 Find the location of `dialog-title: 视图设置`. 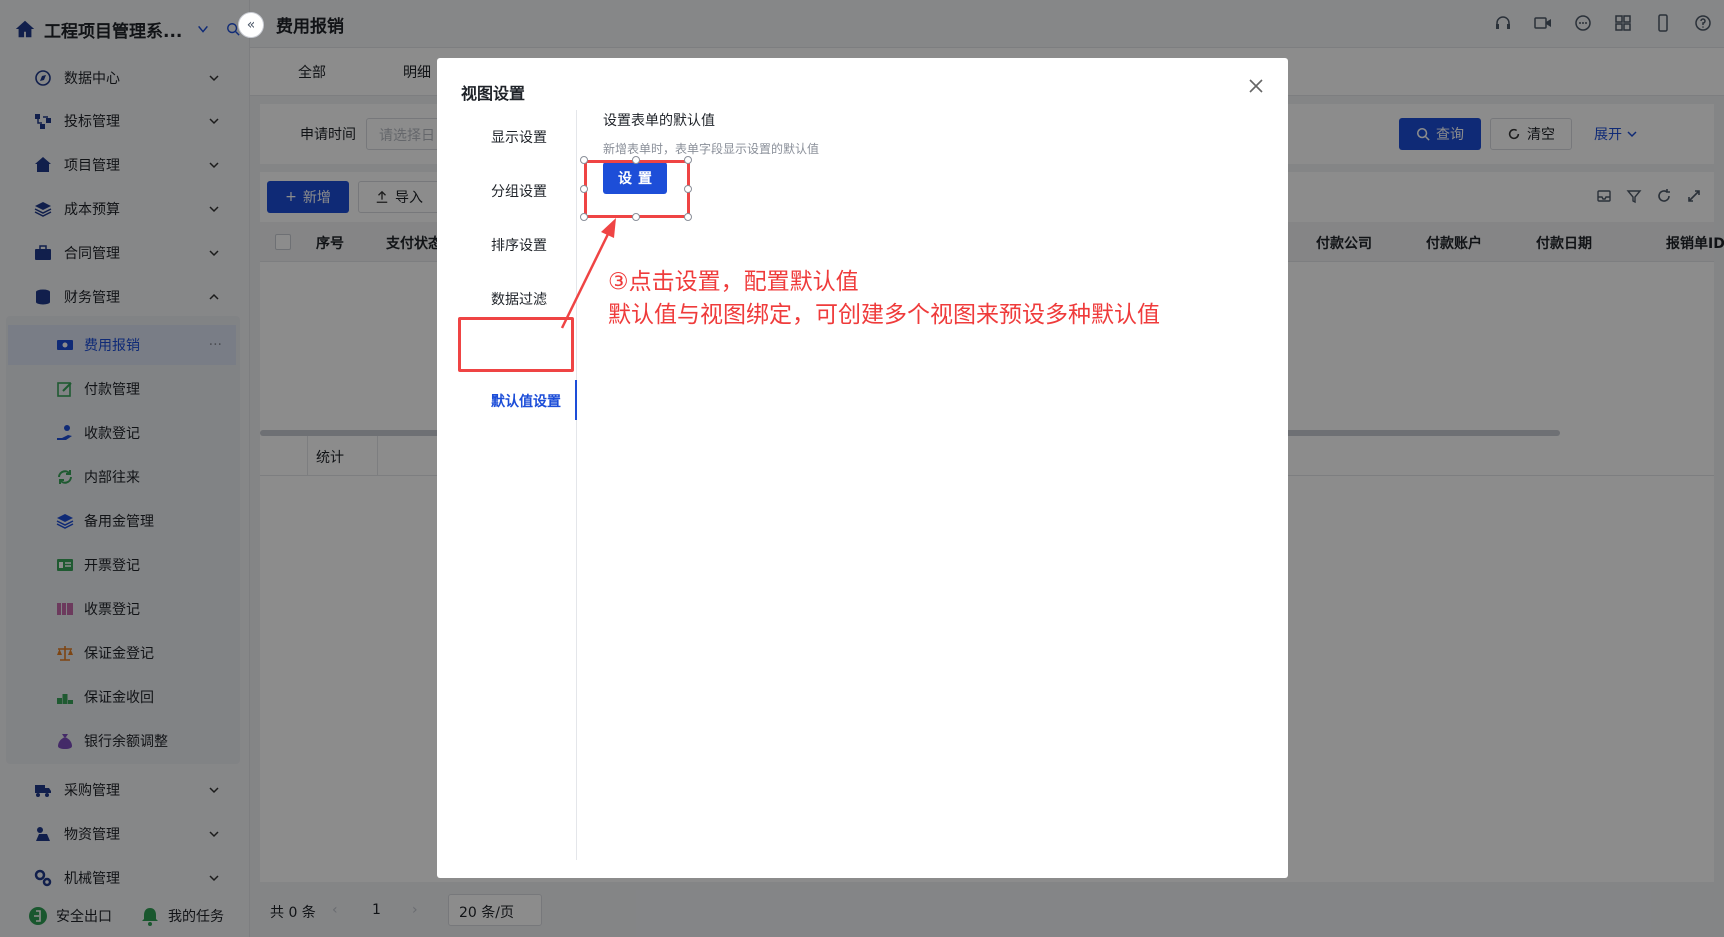

dialog-title: 视图设置 is located at coordinates (493, 93).